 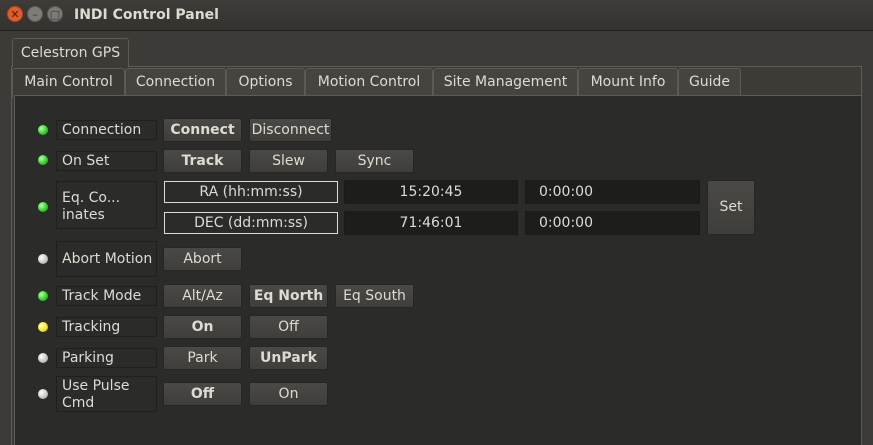 I want to click on device-tab-celestron-gps: Celestron GPS, so click(x=70, y=52).